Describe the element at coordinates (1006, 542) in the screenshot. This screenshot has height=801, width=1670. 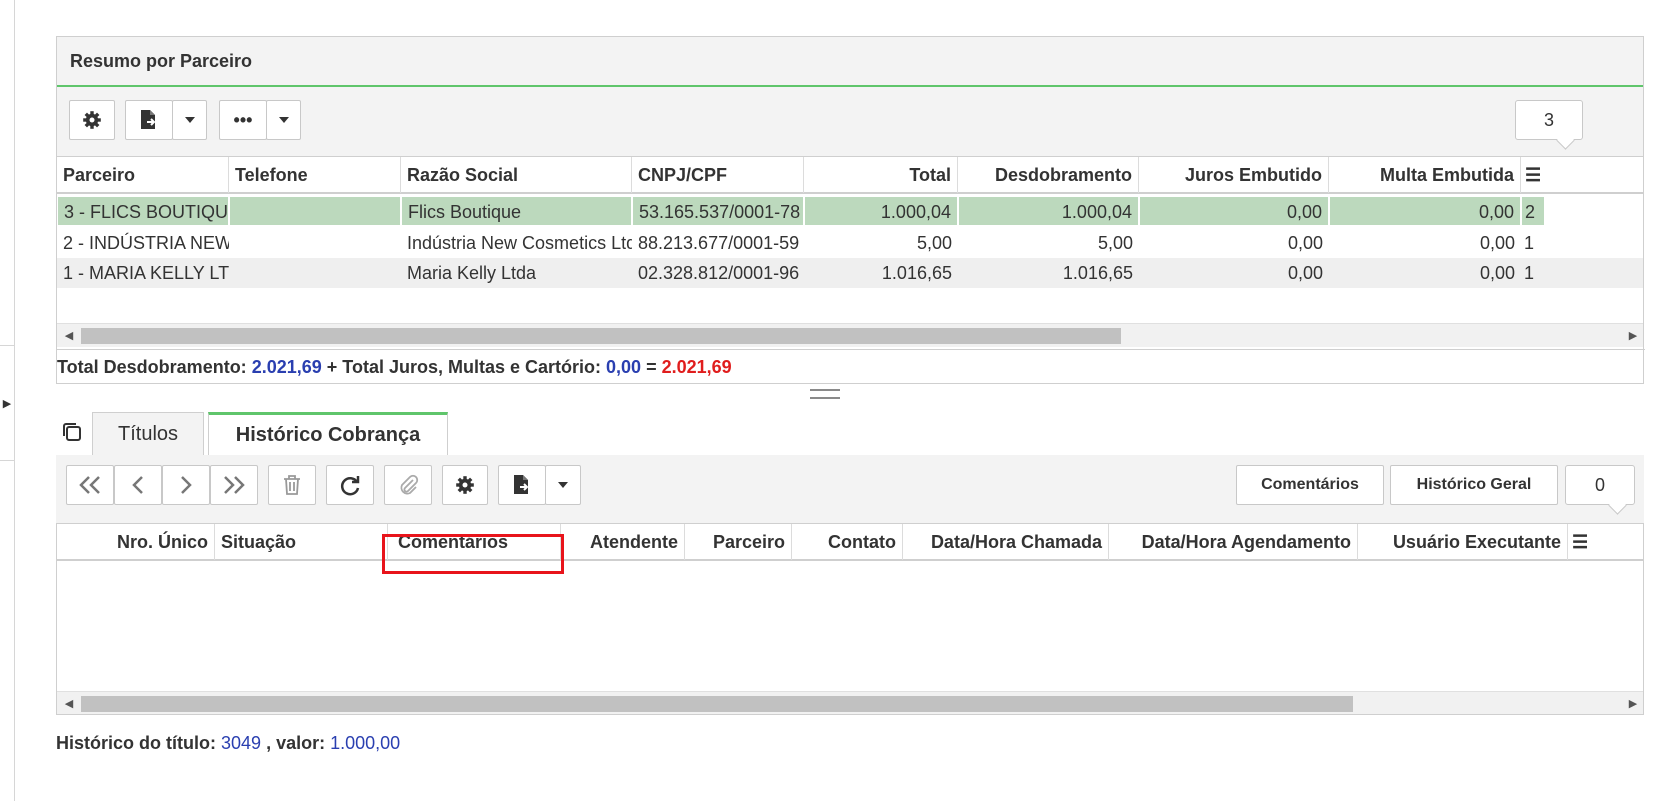
I see `col-data-hora-chamada: Data/Hora Chamada` at that location.